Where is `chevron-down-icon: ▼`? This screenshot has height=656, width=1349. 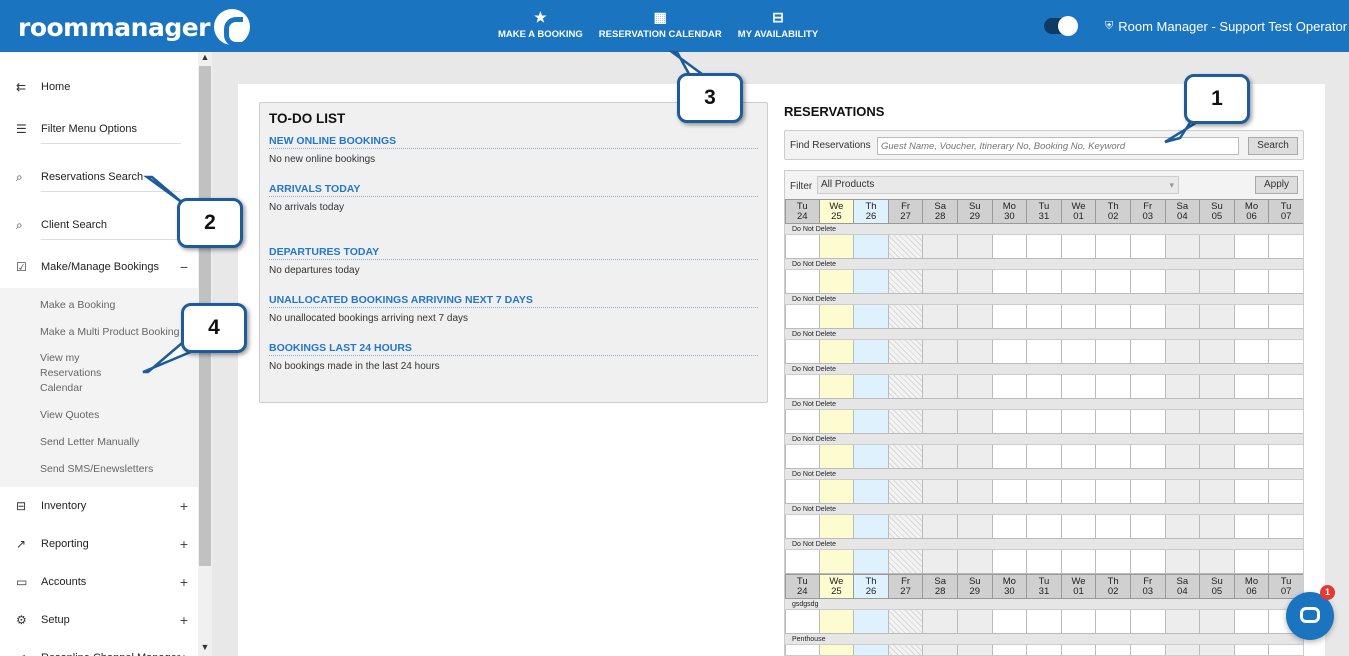 chevron-down-icon: ▼ is located at coordinates (205, 649).